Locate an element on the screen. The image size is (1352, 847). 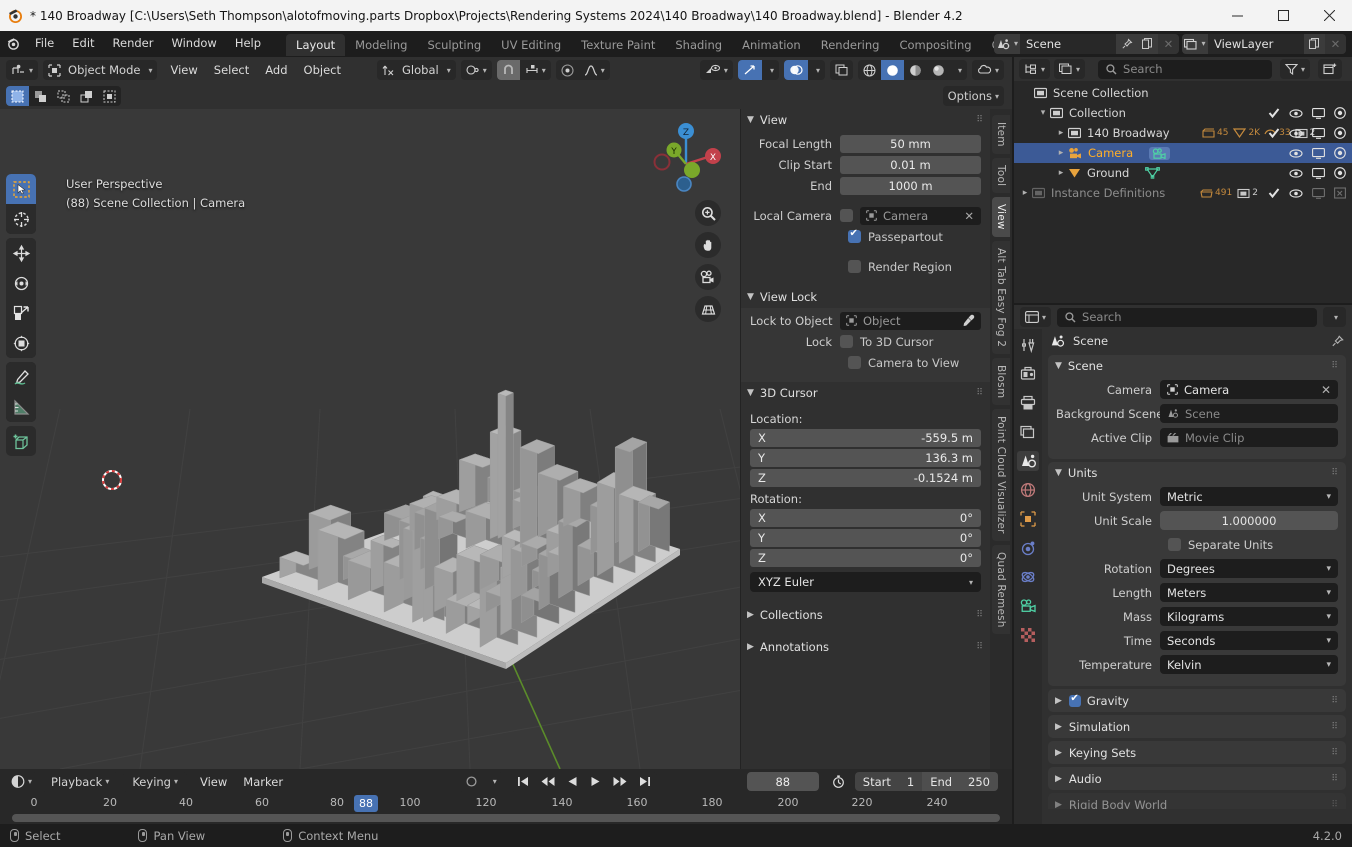
chevron-right-icon: ▸ is located at coordinates (1061, 173).